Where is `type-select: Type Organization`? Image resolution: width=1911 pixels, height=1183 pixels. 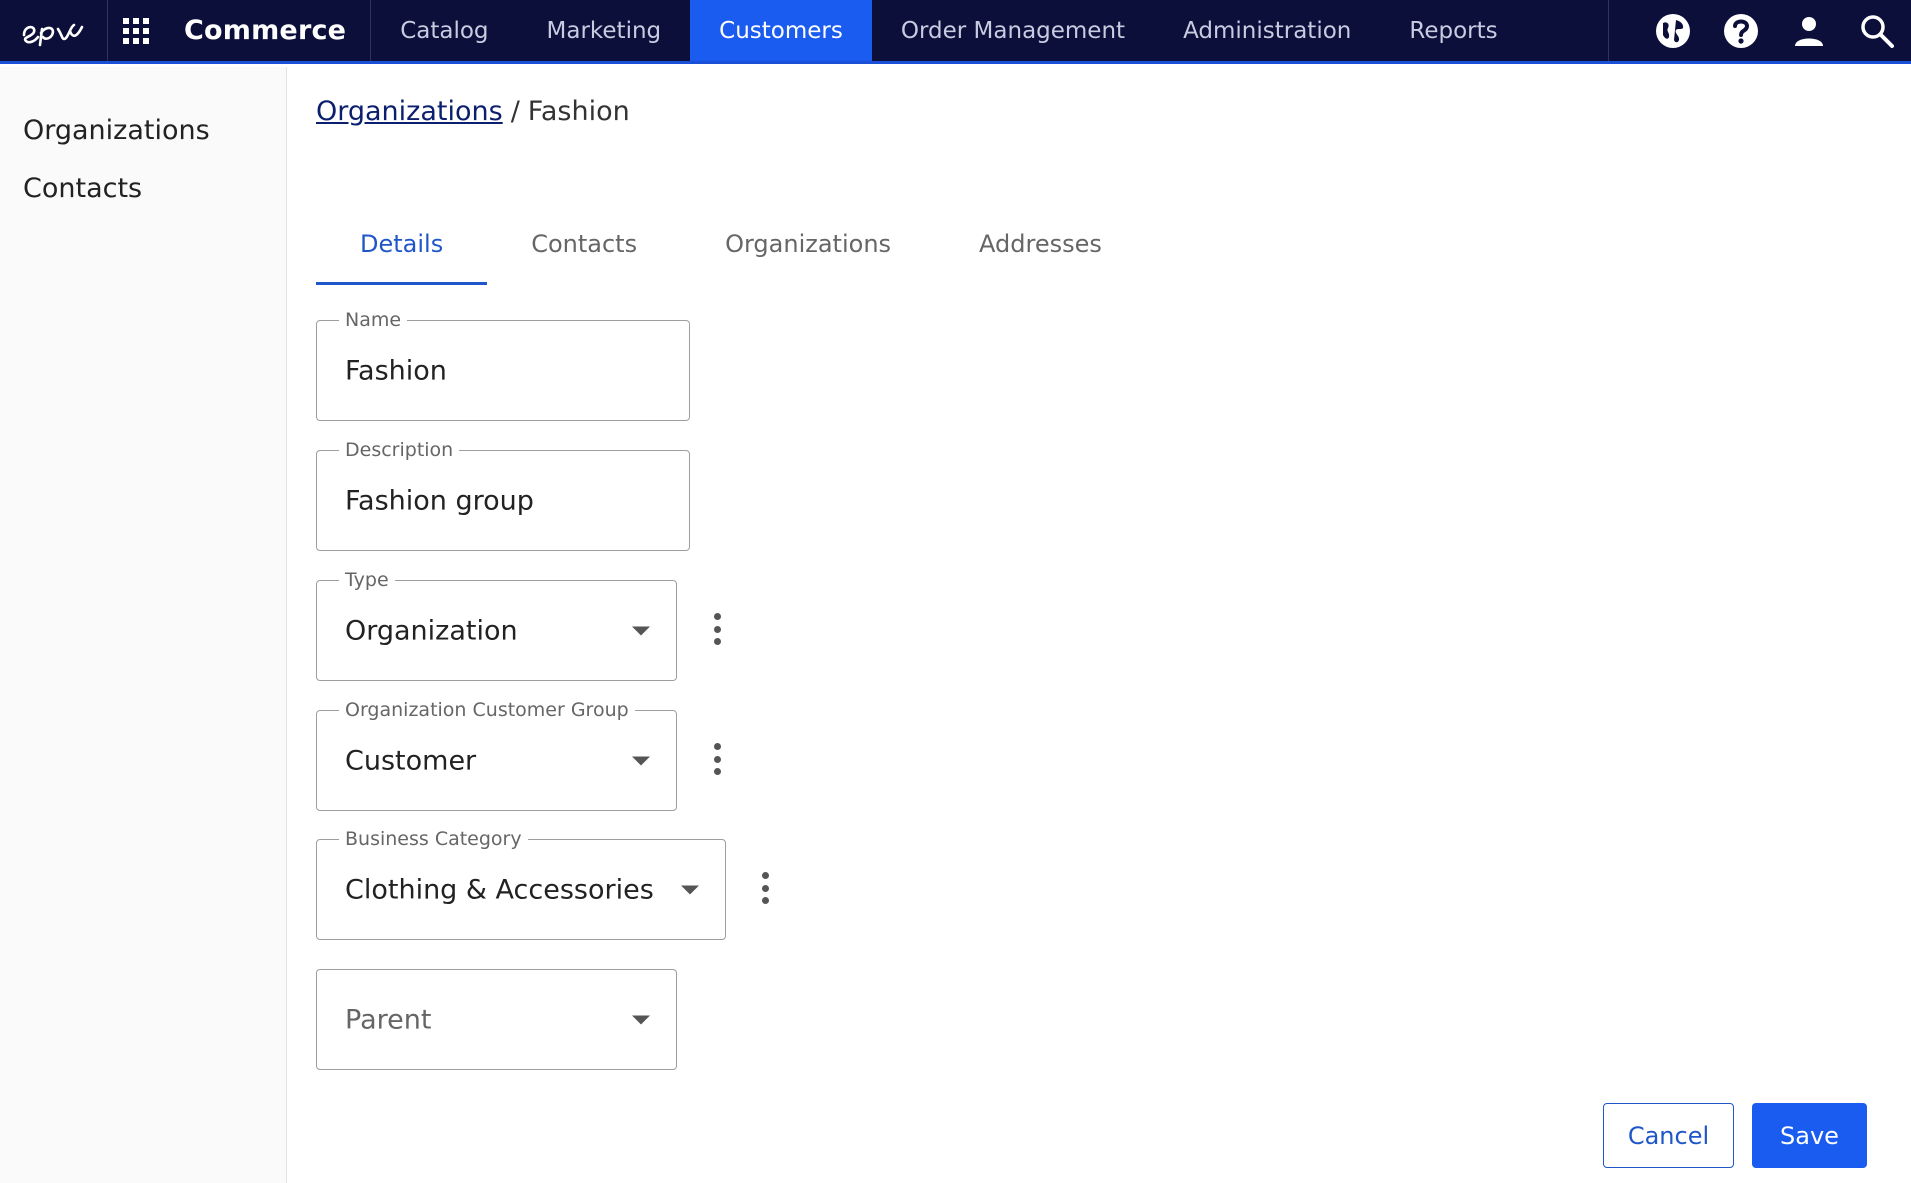
type-select: Type Organization is located at coordinates (496, 625).